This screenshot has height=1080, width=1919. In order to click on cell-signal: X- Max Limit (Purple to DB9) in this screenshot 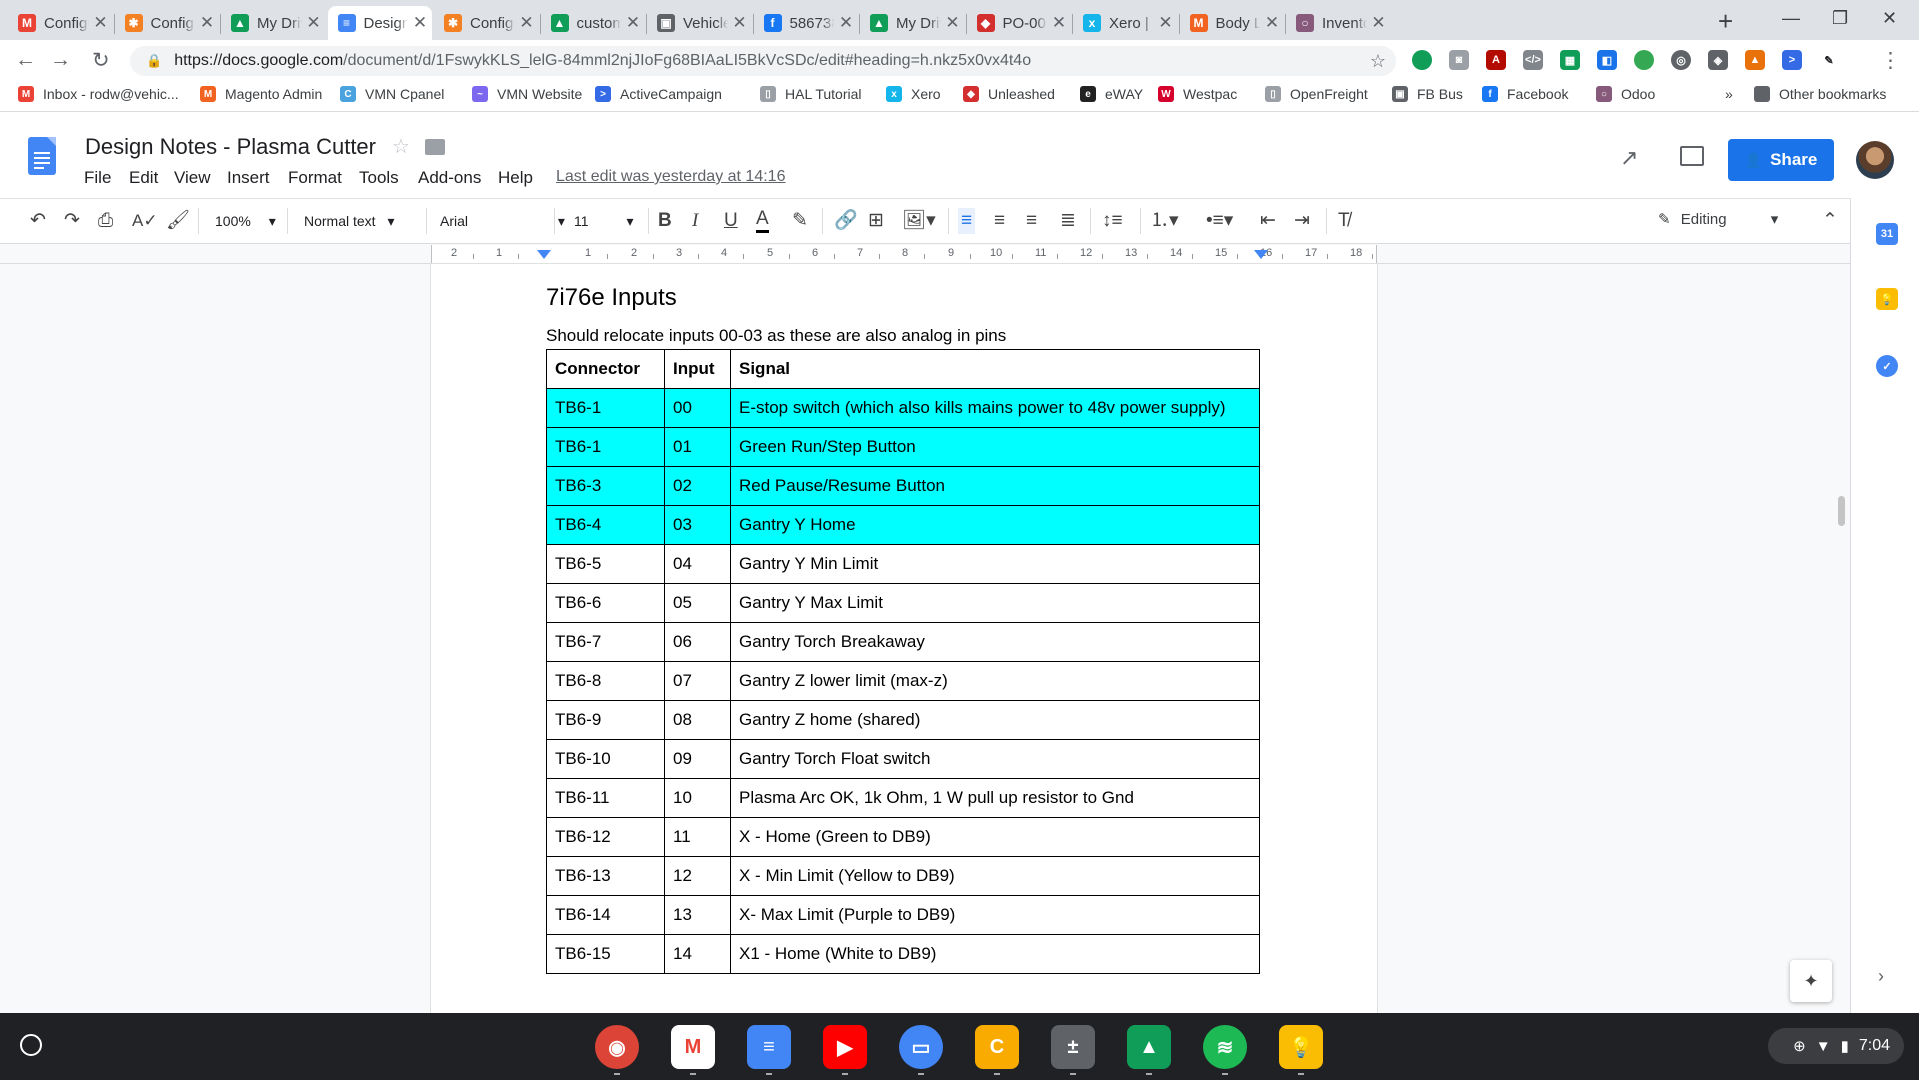, I will do `click(995, 915)`.